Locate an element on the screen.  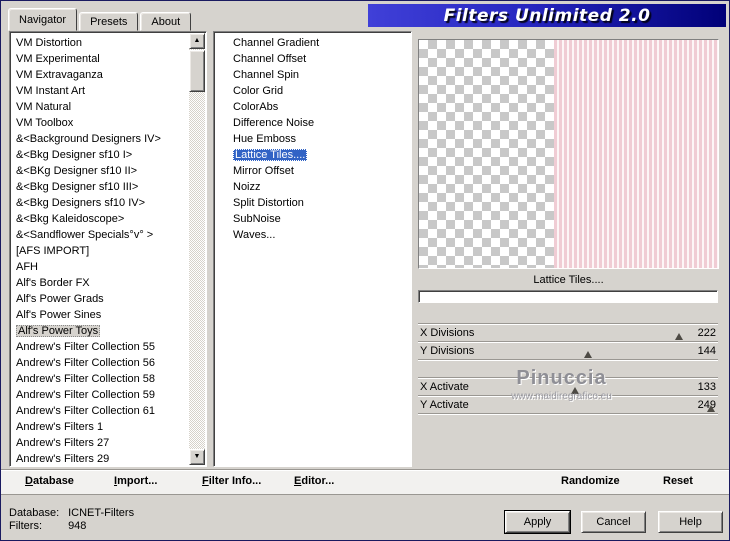
filter-item: Channel Offset is located at coordinates (319, 59).